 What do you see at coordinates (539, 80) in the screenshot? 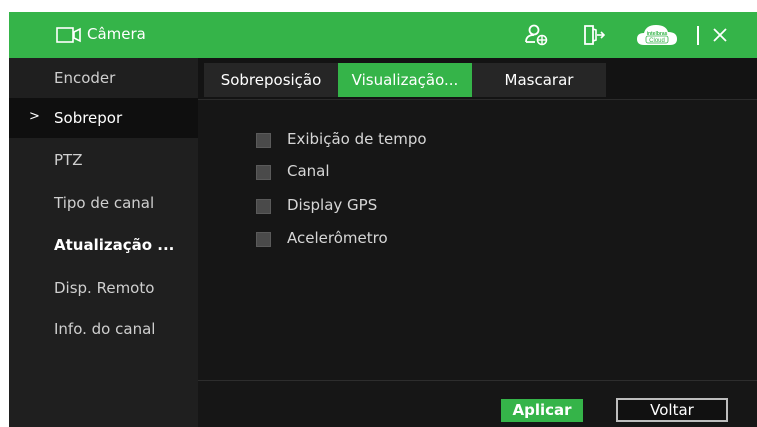
I see `tab-mascarar: Mascarar` at bounding box center [539, 80].